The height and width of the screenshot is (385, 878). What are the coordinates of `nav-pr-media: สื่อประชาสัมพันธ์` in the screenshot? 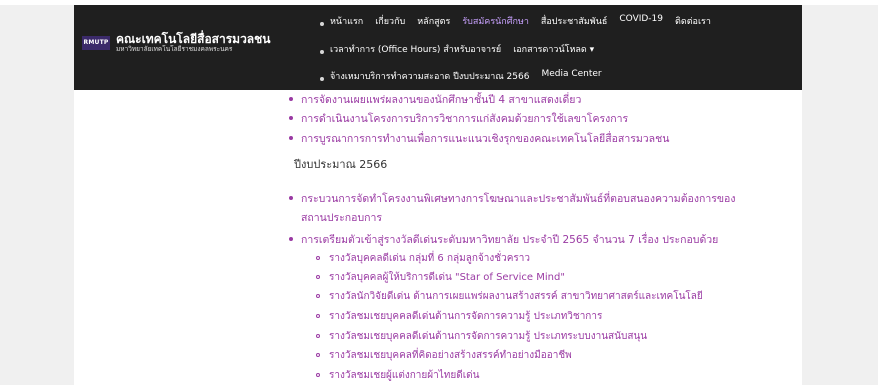 It's located at (574, 21).